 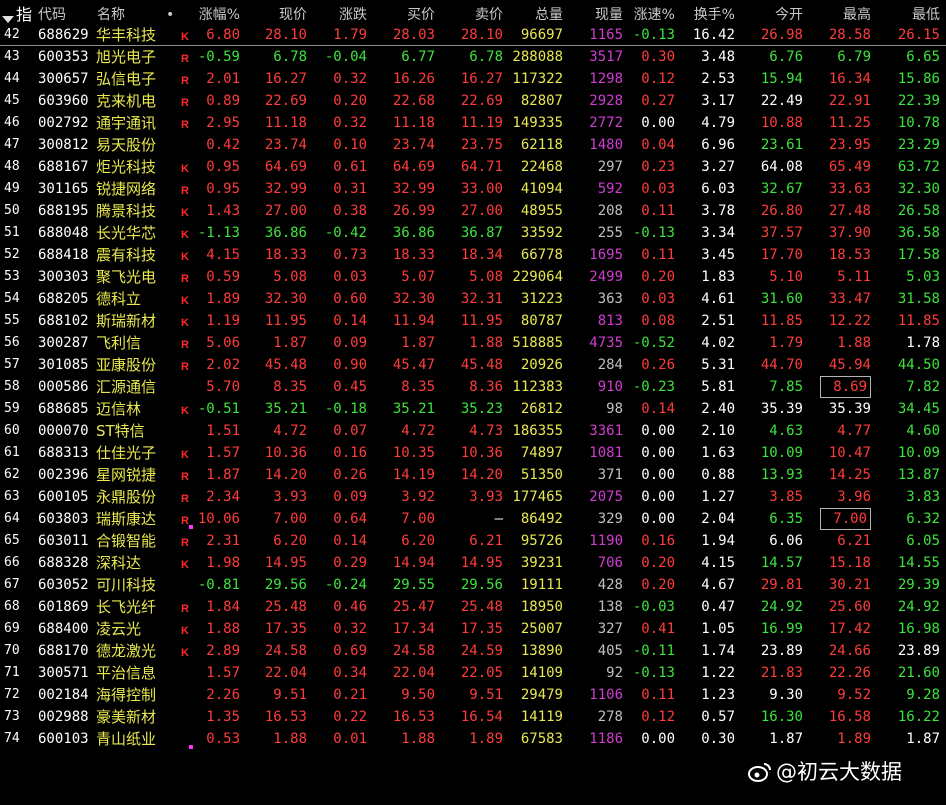 What do you see at coordinates (849, 717) in the screenshot?
I see `cell-high: 16.58` at bounding box center [849, 717].